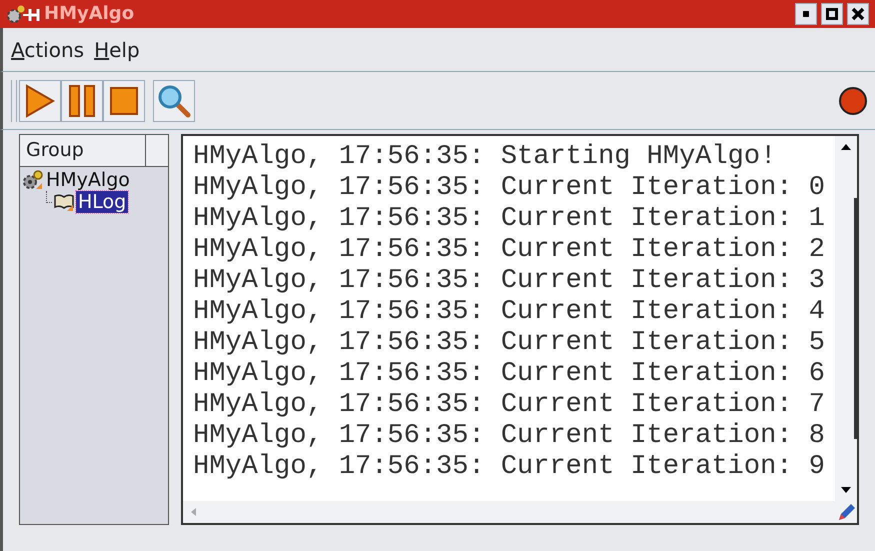 The image size is (875, 551). Describe the element at coordinates (89, 14) in the screenshot. I see `window-title: HMyAlgo` at that location.